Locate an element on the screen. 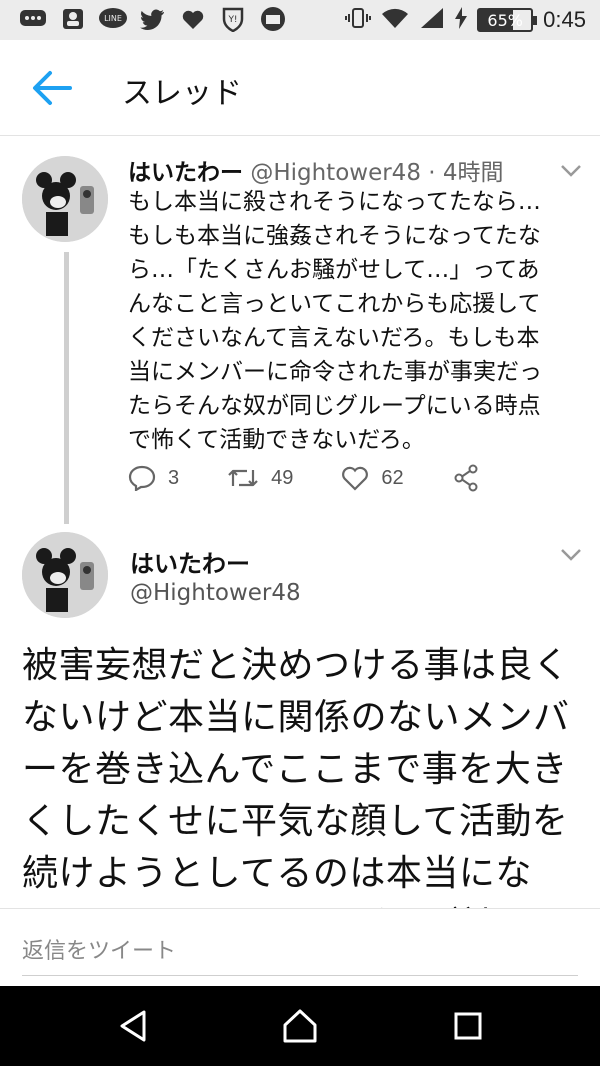  tweet-text-line: んなこと言っといてこれからも応援して is located at coordinates (334, 304).